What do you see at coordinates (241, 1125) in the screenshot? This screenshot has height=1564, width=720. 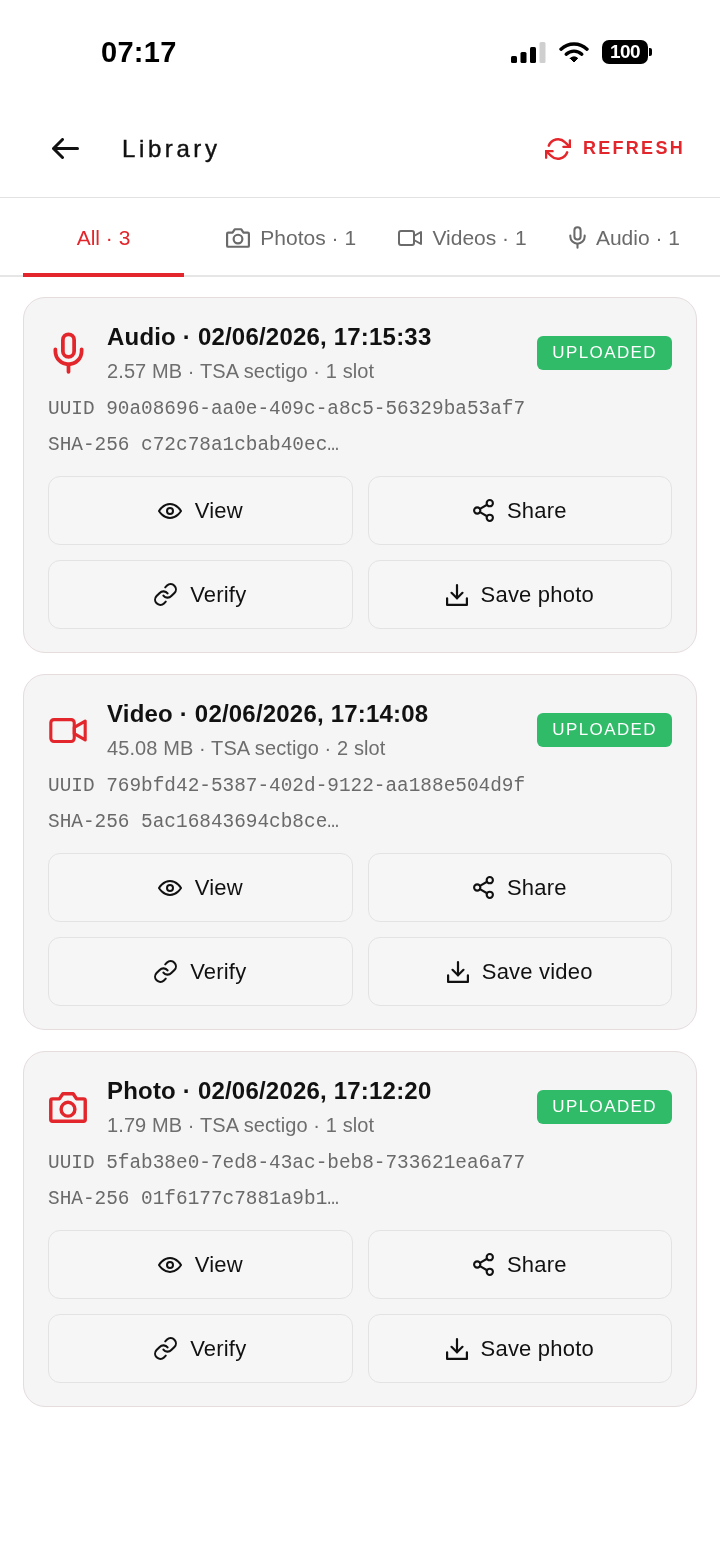 I see `media-details: 1.79 MB · TSA sectigo · 1 slot` at bounding box center [241, 1125].